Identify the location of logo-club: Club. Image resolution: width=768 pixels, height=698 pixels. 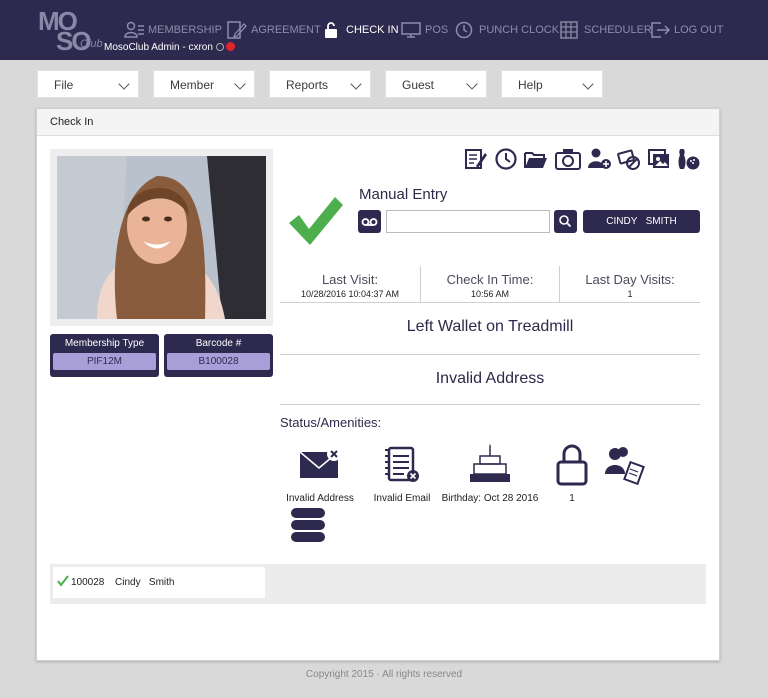
(91, 44).